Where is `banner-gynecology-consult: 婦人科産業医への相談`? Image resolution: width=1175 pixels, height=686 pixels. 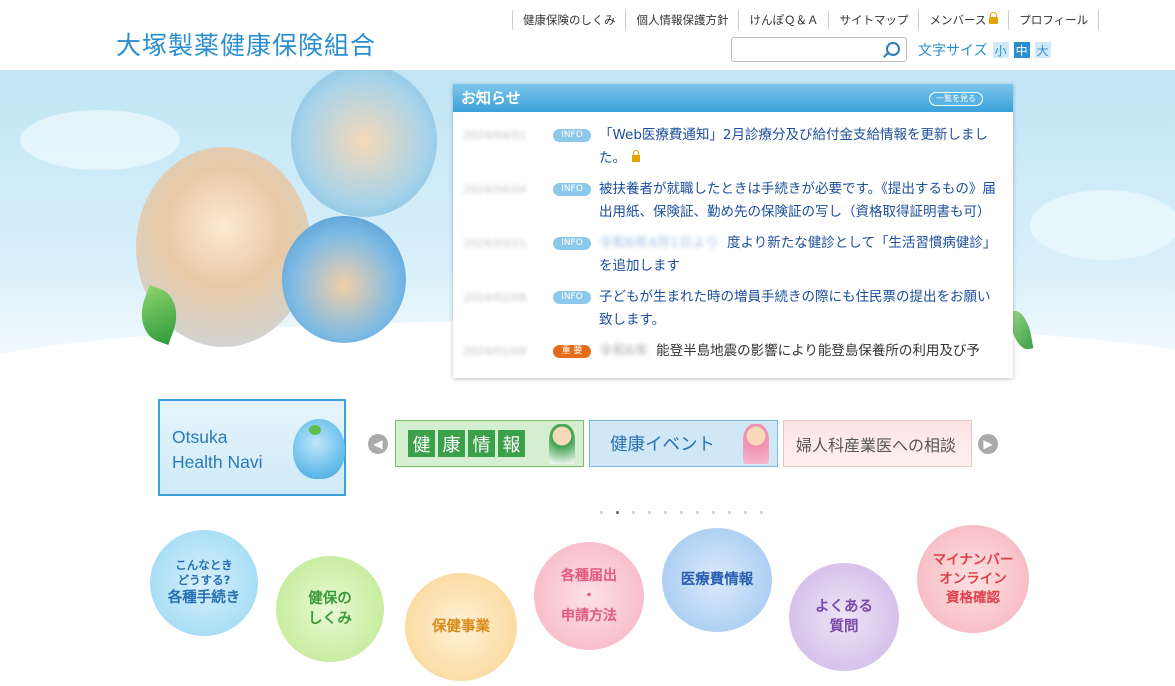 banner-gynecology-consult: 婦人科産業医への相談 is located at coordinates (877, 443).